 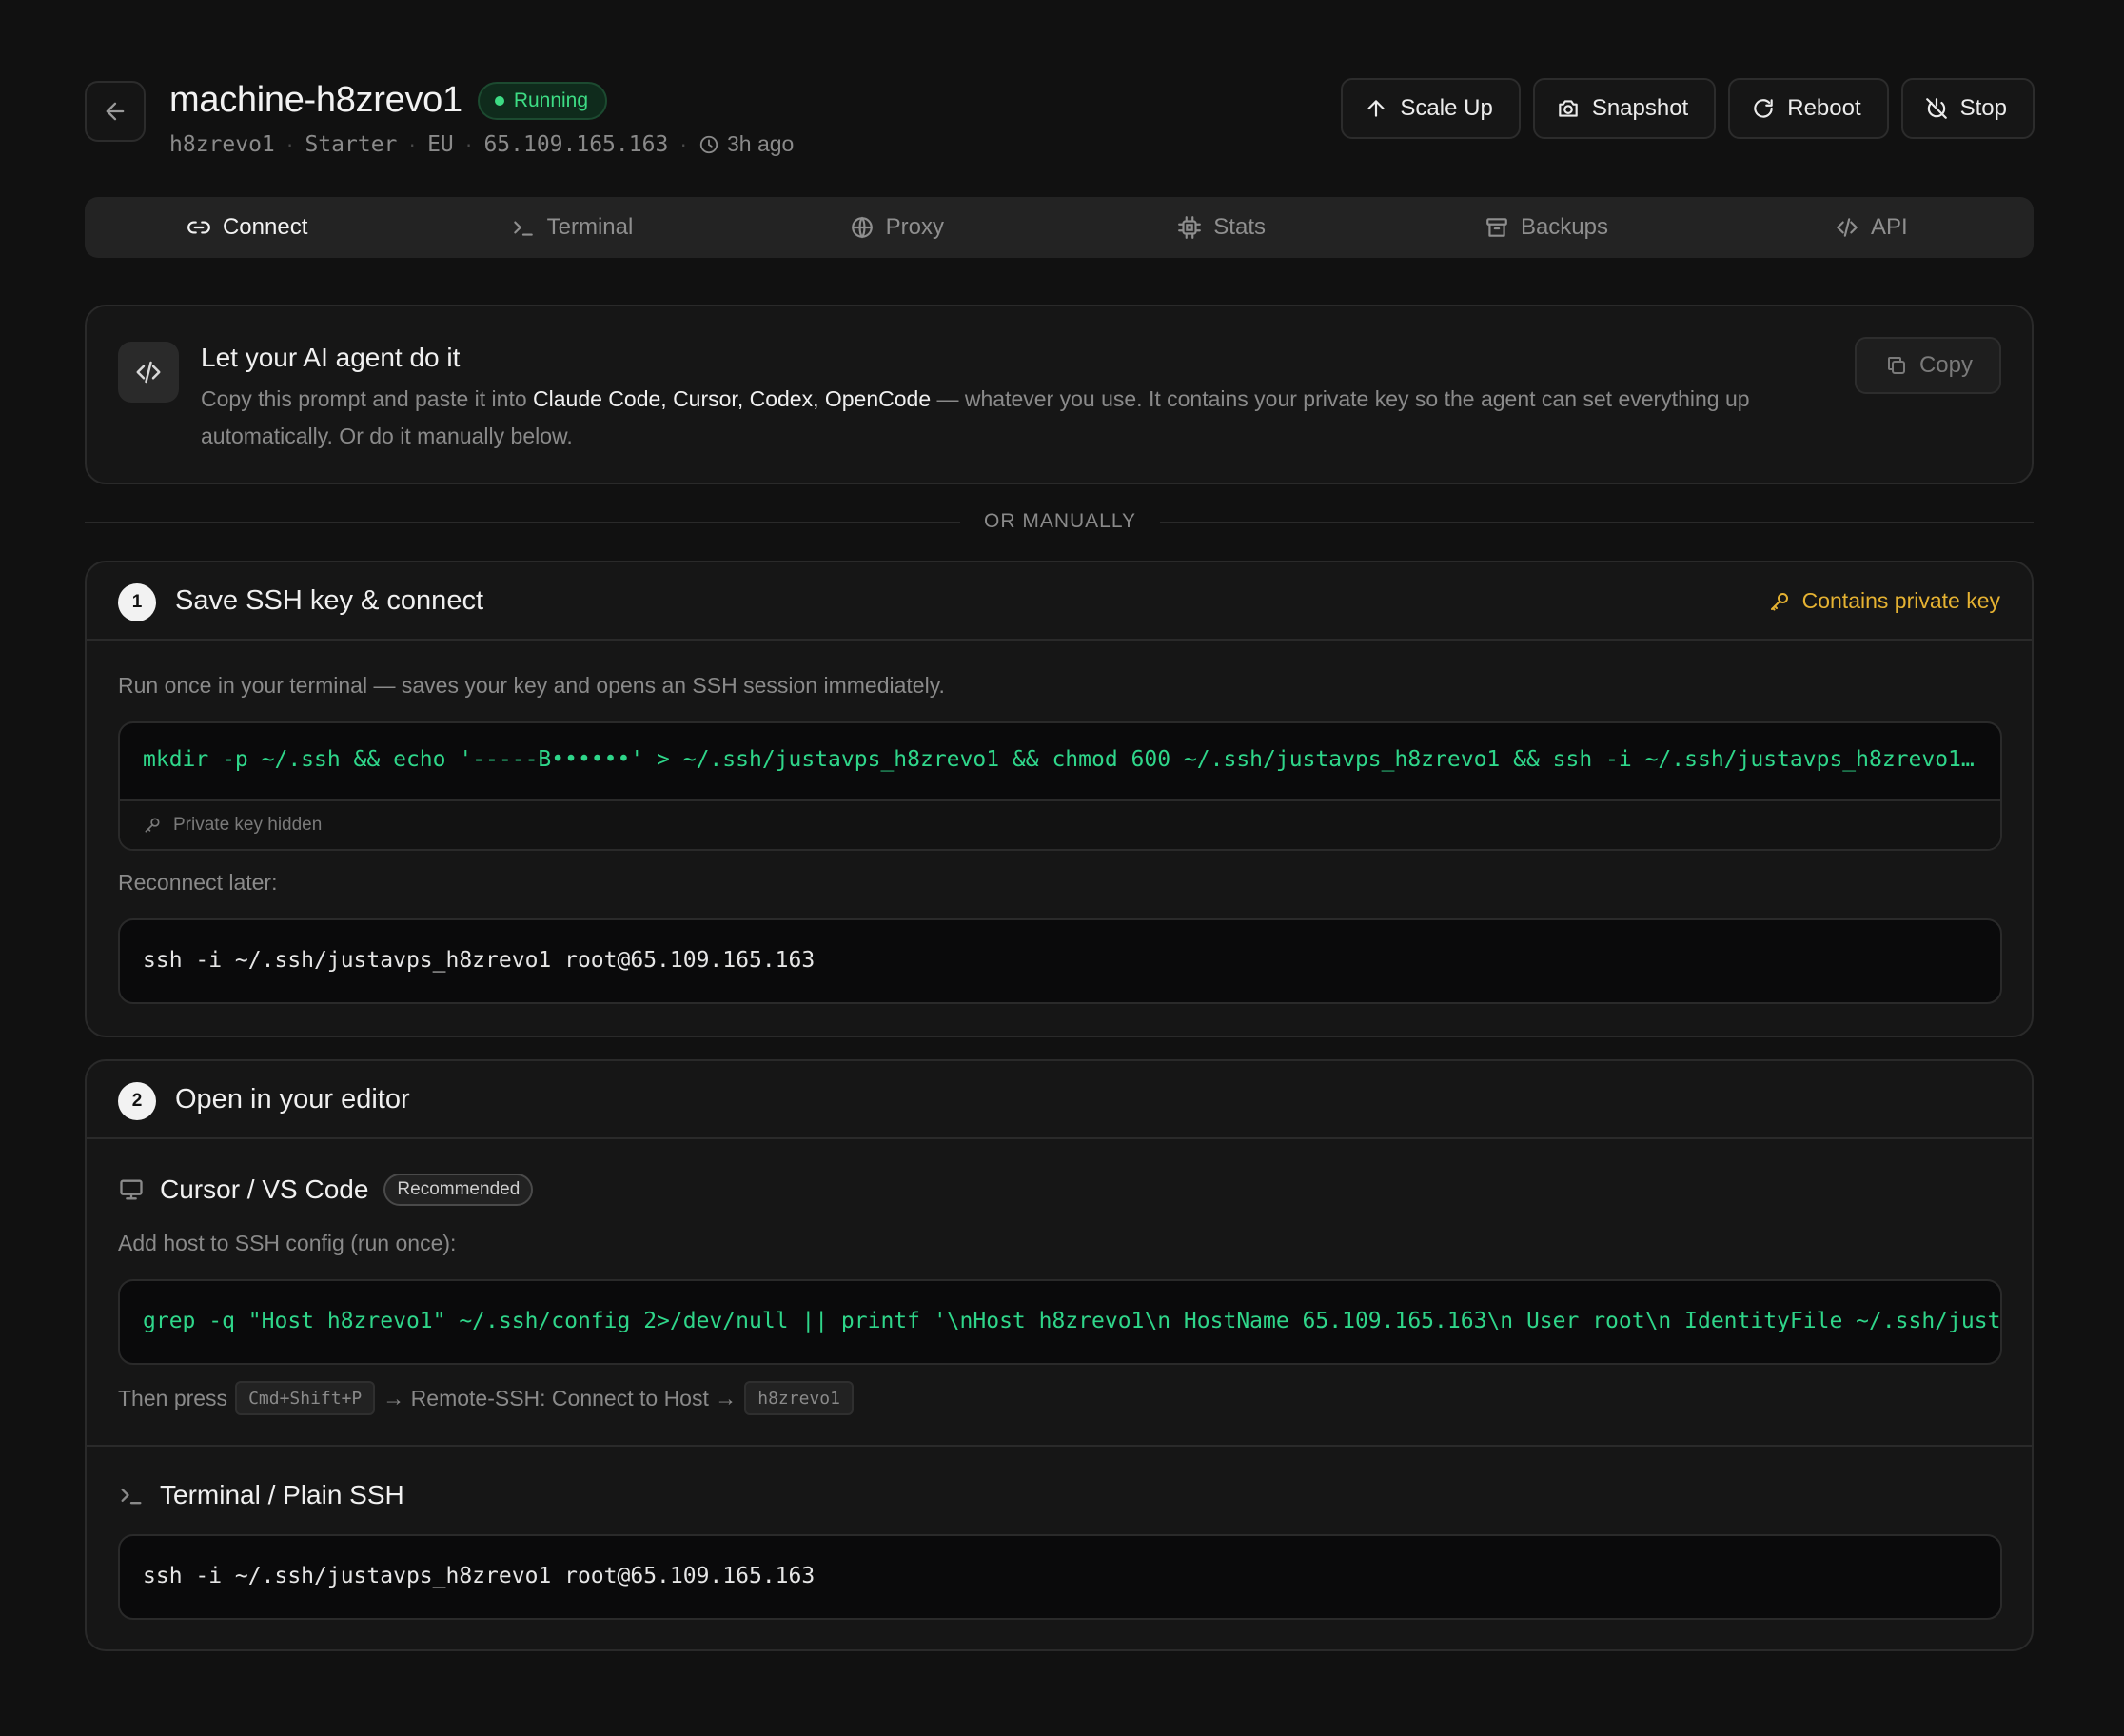 I want to click on stop-button: Stop, so click(x=1968, y=108).